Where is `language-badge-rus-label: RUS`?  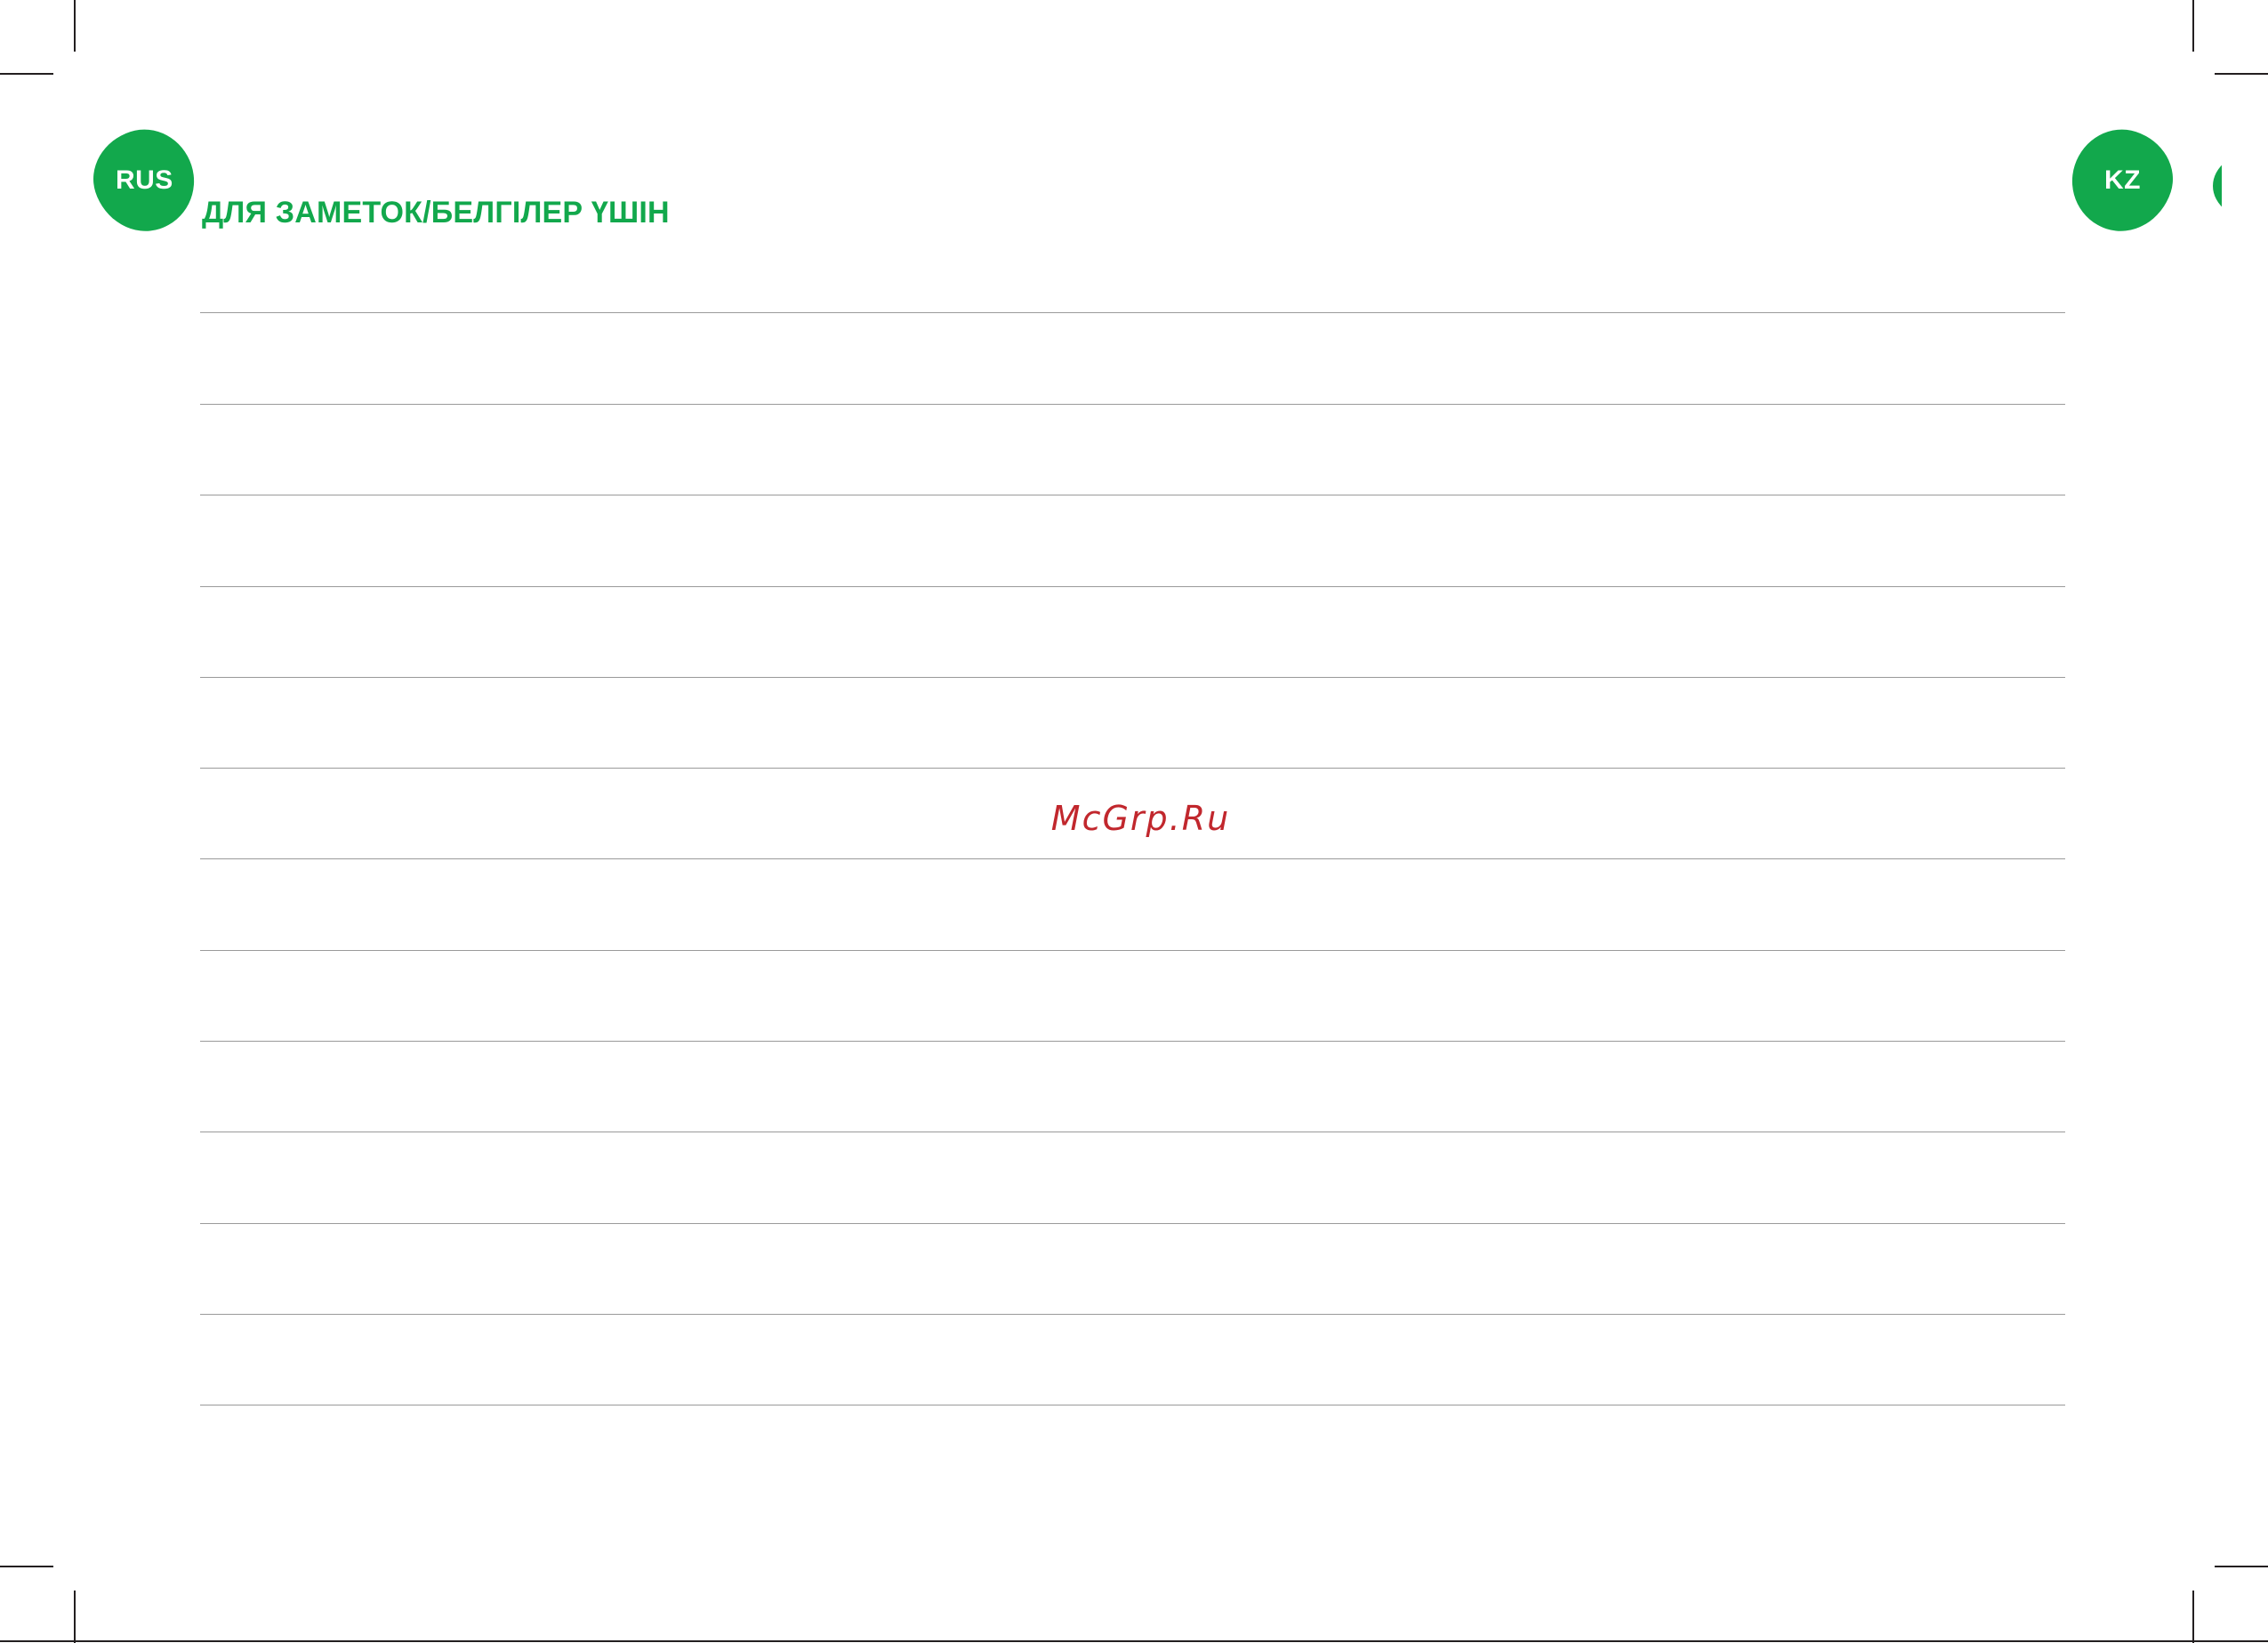
language-badge-rus-label: RUS is located at coordinates (144, 180).